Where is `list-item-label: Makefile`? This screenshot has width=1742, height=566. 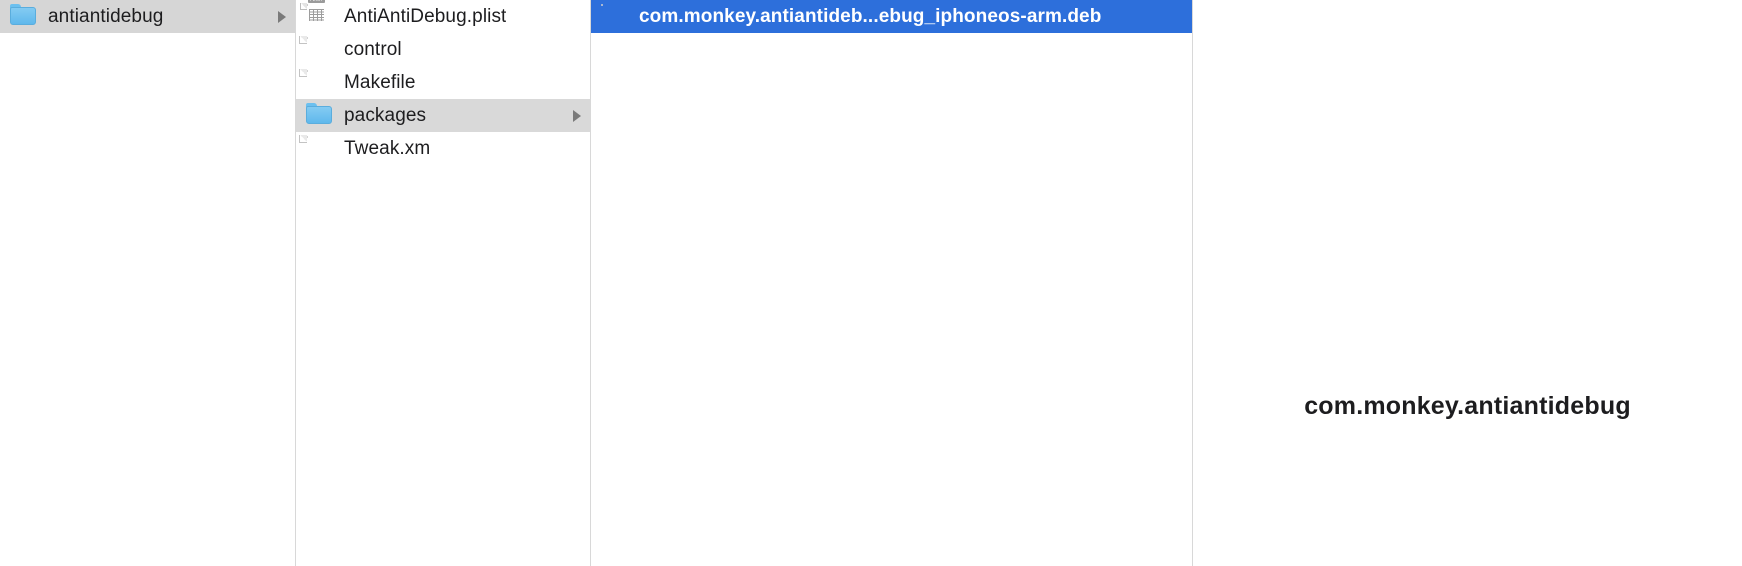
list-item-label: Makefile is located at coordinates (380, 82).